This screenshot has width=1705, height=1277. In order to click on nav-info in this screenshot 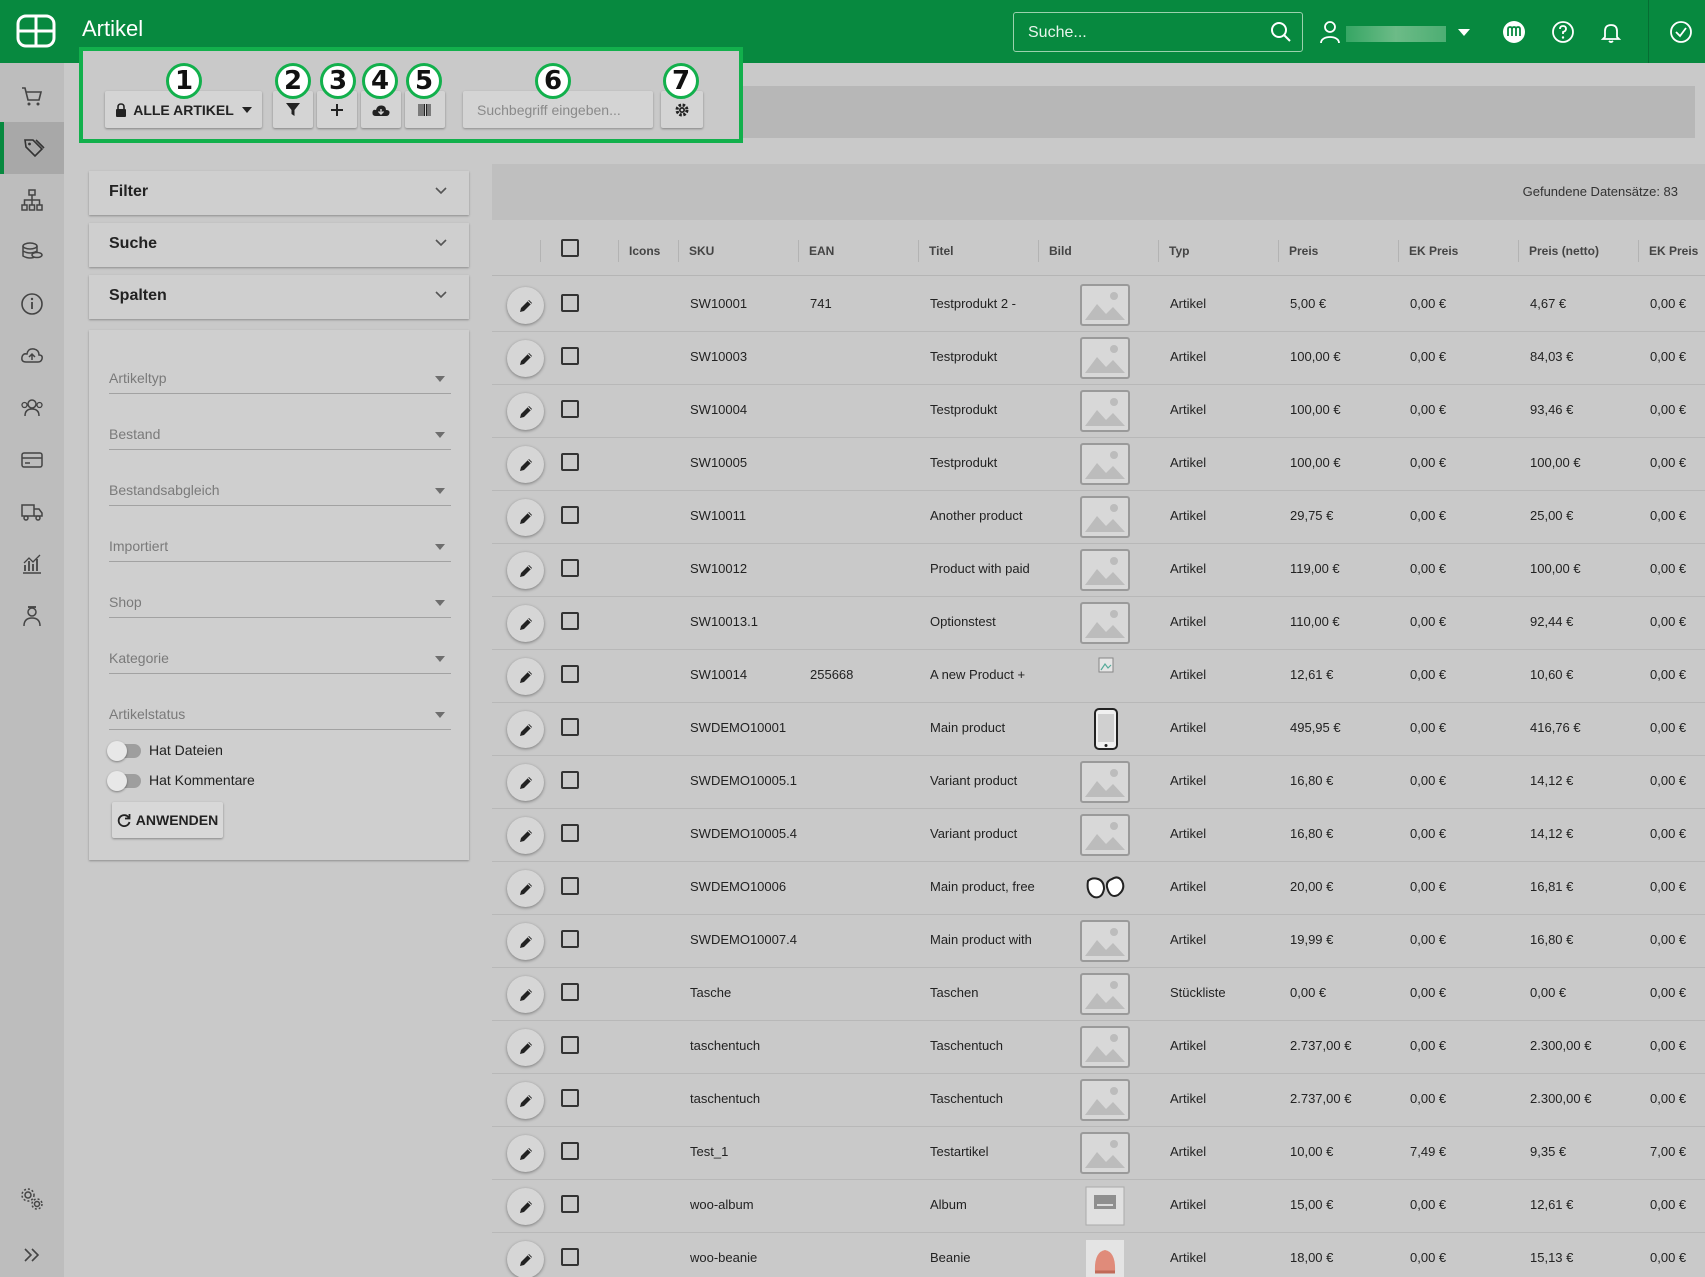, I will do `click(32, 304)`.